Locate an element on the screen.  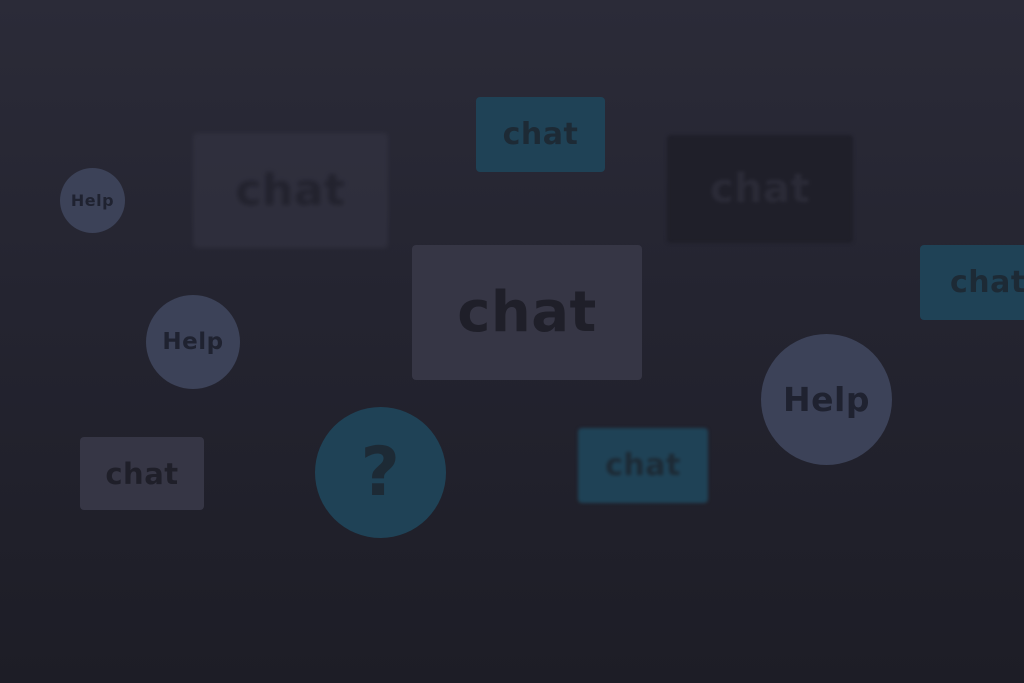
question-mark-icon: ? is located at coordinates (380, 472).